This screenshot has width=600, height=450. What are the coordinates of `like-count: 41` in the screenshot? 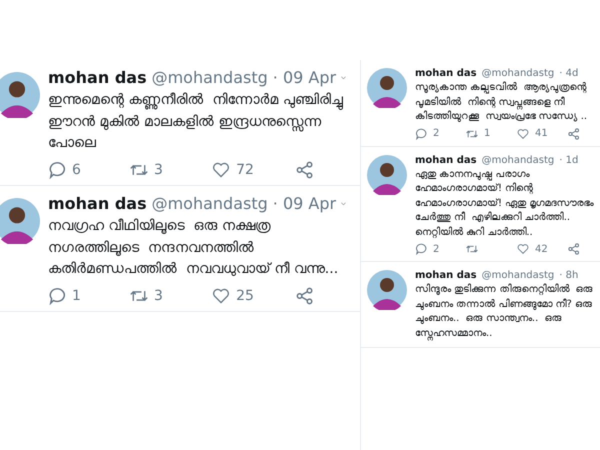 It's located at (541, 133).